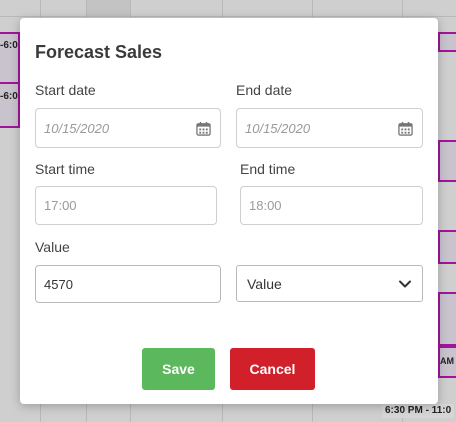 Image resolution: width=456 pixels, height=422 pixels. Describe the element at coordinates (264, 90) in the screenshot. I see `end-date-label: End date` at that location.